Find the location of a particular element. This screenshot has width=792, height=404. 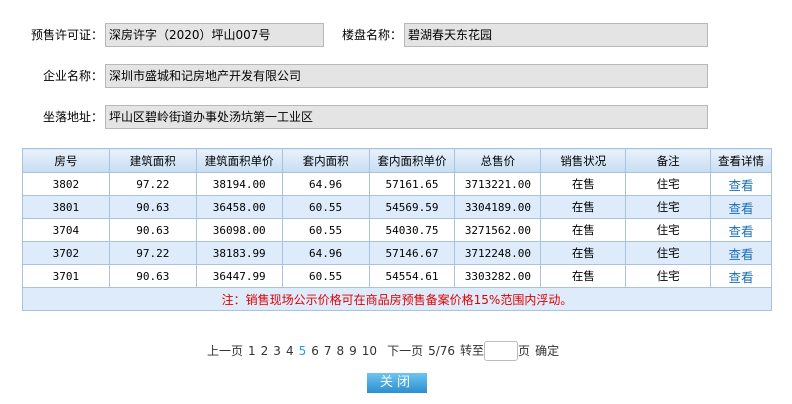

page-link: 7 is located at coordinates (328, 351).